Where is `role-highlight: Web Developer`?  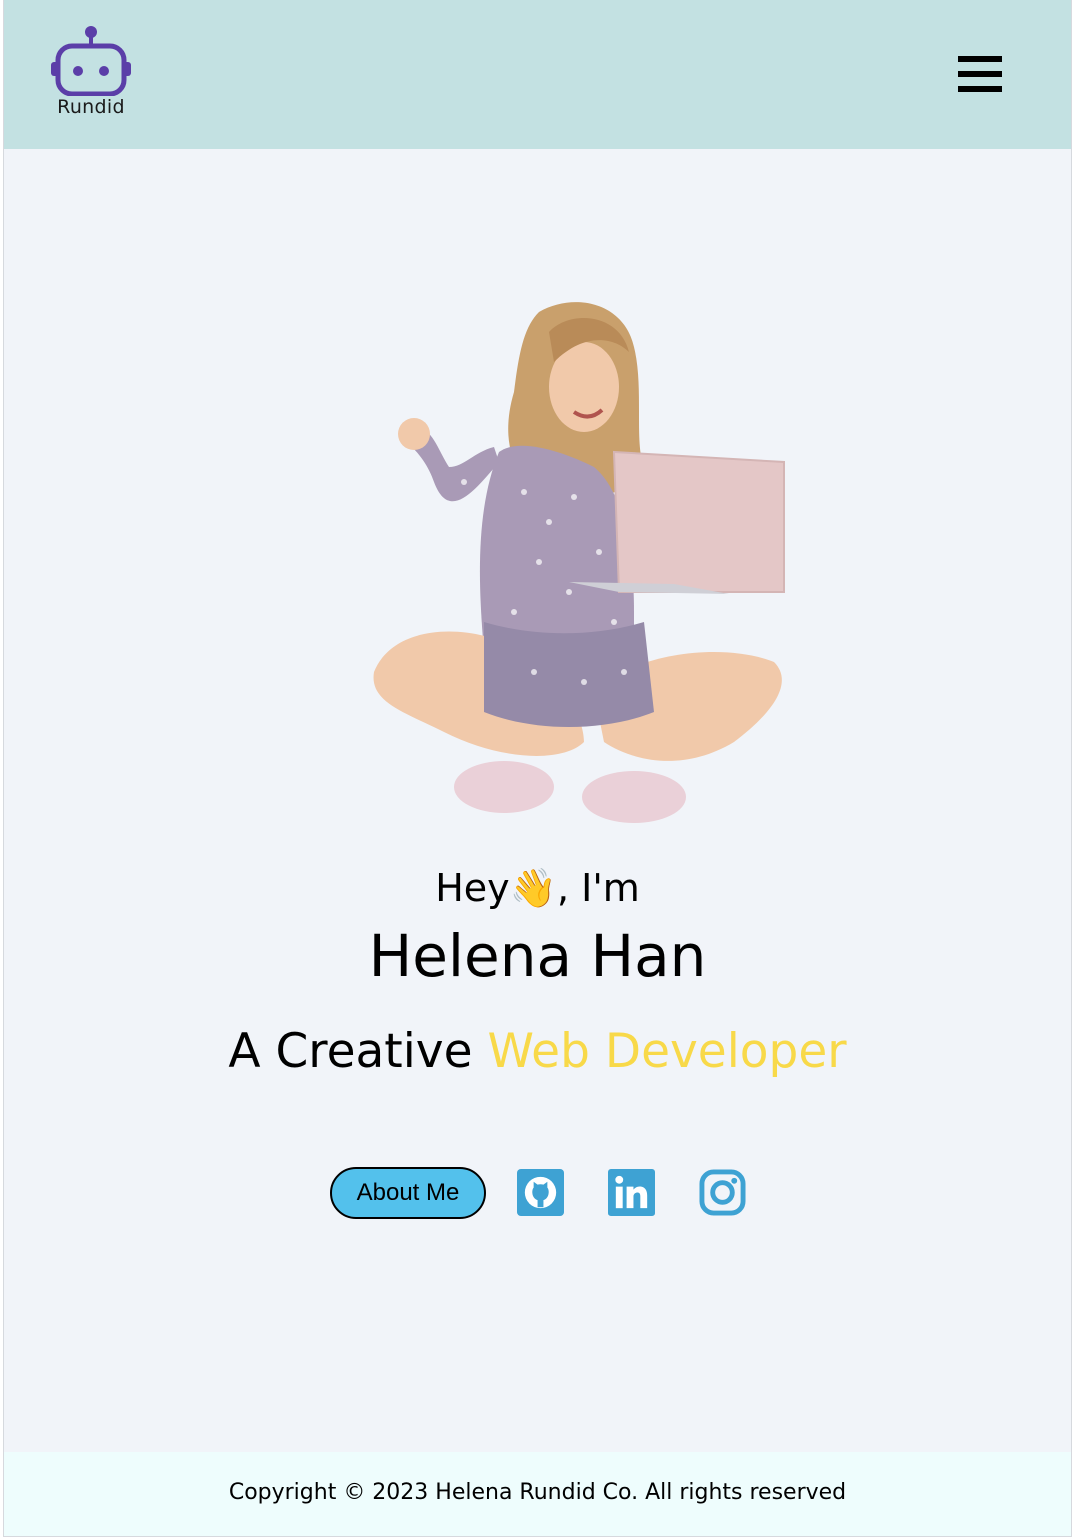
role-highlight: Web Developer is located at coordinates (667, 1051).